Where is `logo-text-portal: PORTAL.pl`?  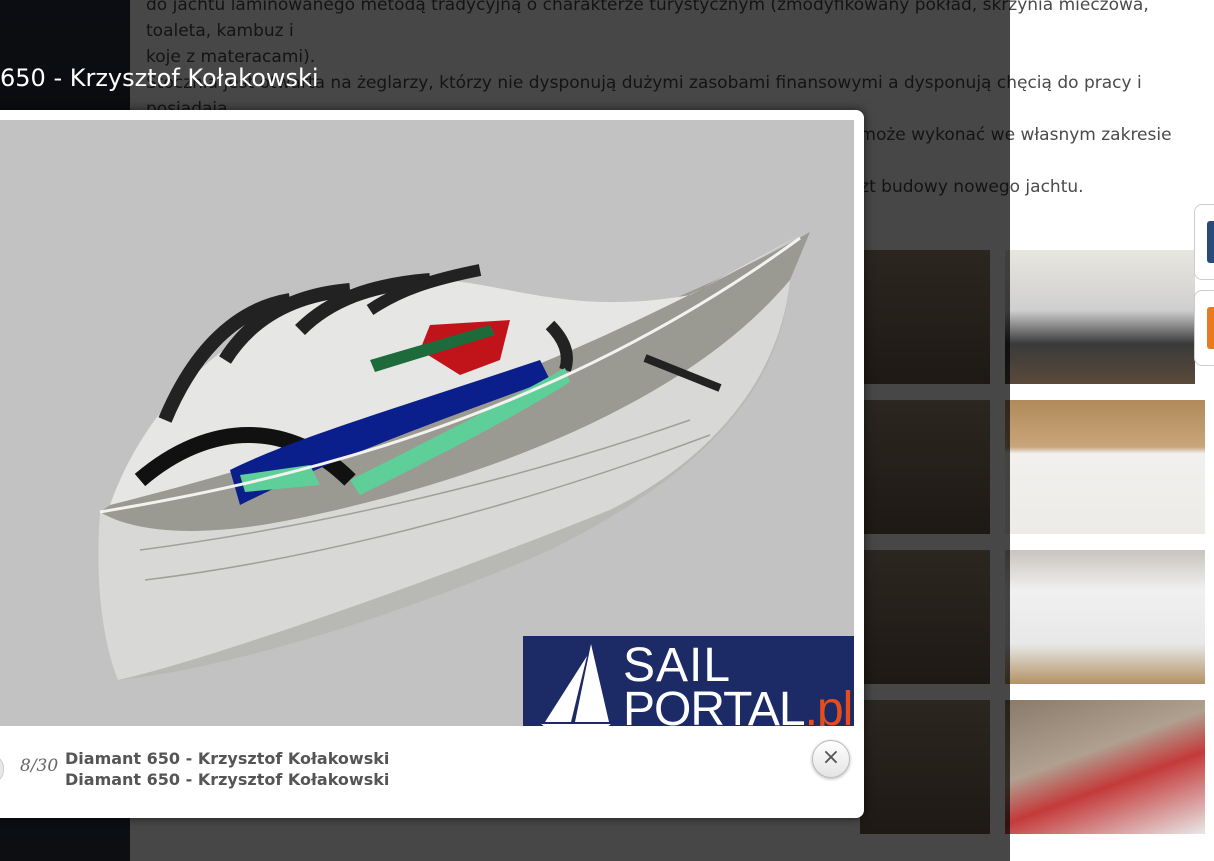
logo-text-portal: PORTAL.pl is located at coordinates (738, 705).